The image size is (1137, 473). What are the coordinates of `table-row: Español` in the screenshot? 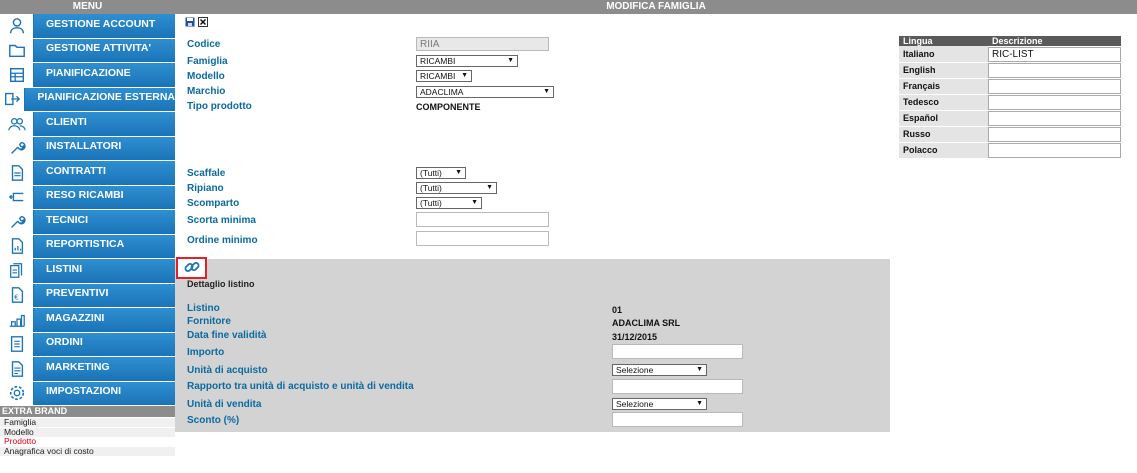 It's located at (1010, 118).